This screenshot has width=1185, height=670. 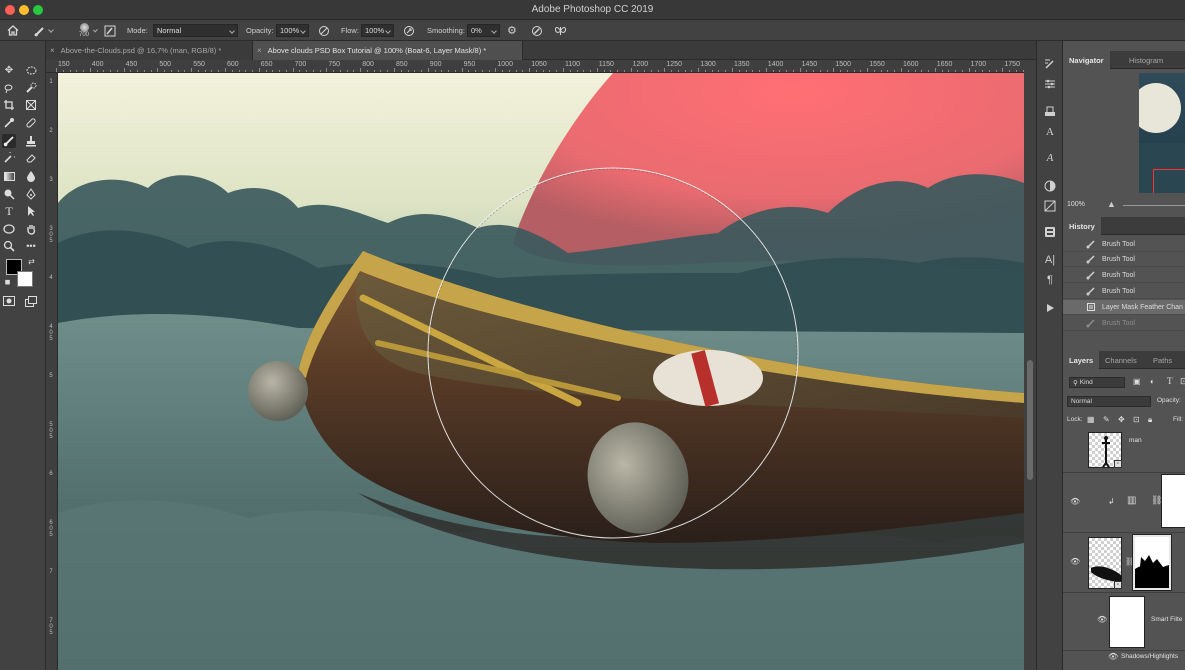 What do you see at coordinates (110, 30) in the screenshot?
I see `brush-settings-panel-toggle` at bounding box center [110, 30].